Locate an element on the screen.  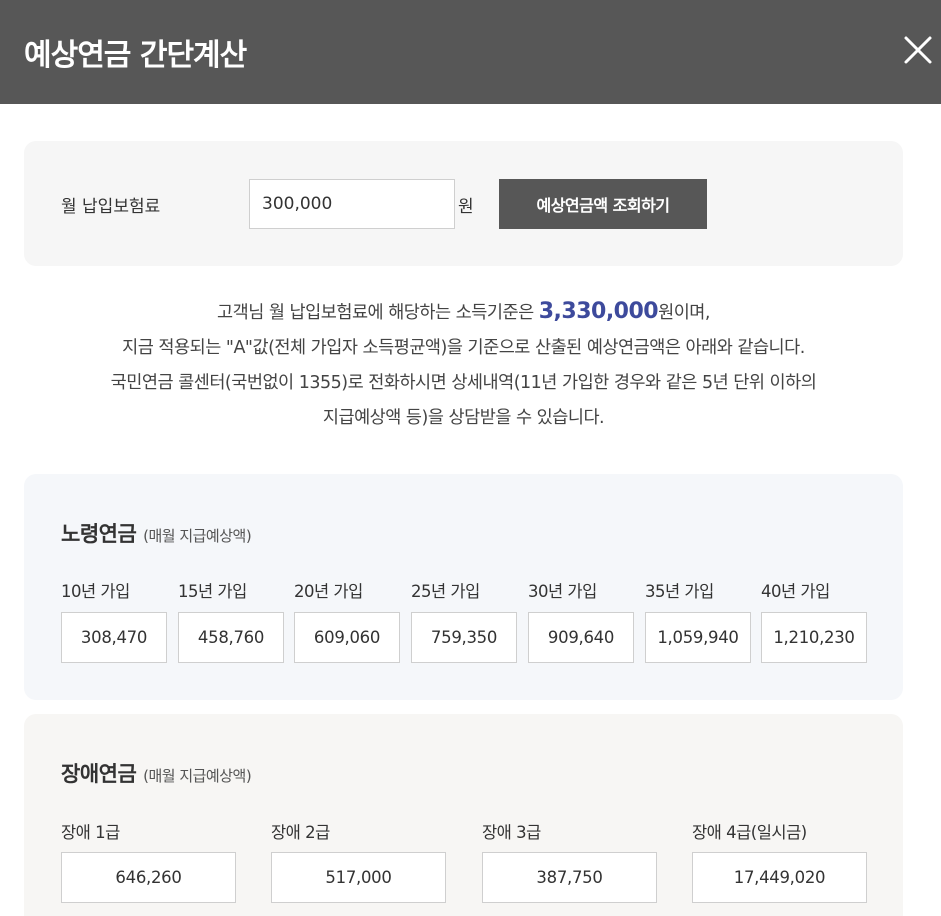
disability-pension-subtitle: (매월 지급예상액) is located at coordinates (197, 776).